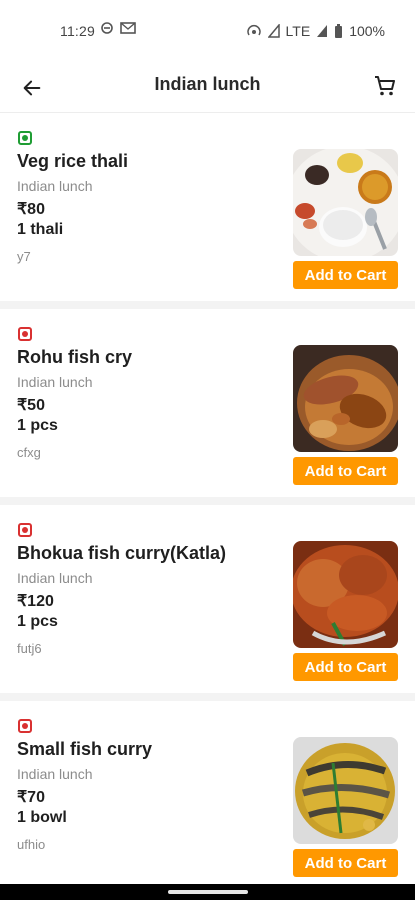 This screenshot has height=900, width=415. Describe the element at coordinates (25, 138) in the screenshot. I see `veg-indicator-icon` at that location.